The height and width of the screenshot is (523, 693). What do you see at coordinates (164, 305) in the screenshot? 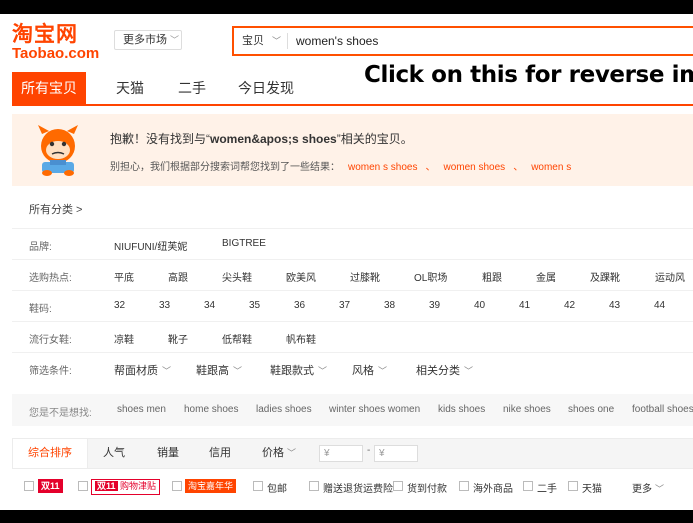
I see `size-option: 33` at bounding box center [164, 305].